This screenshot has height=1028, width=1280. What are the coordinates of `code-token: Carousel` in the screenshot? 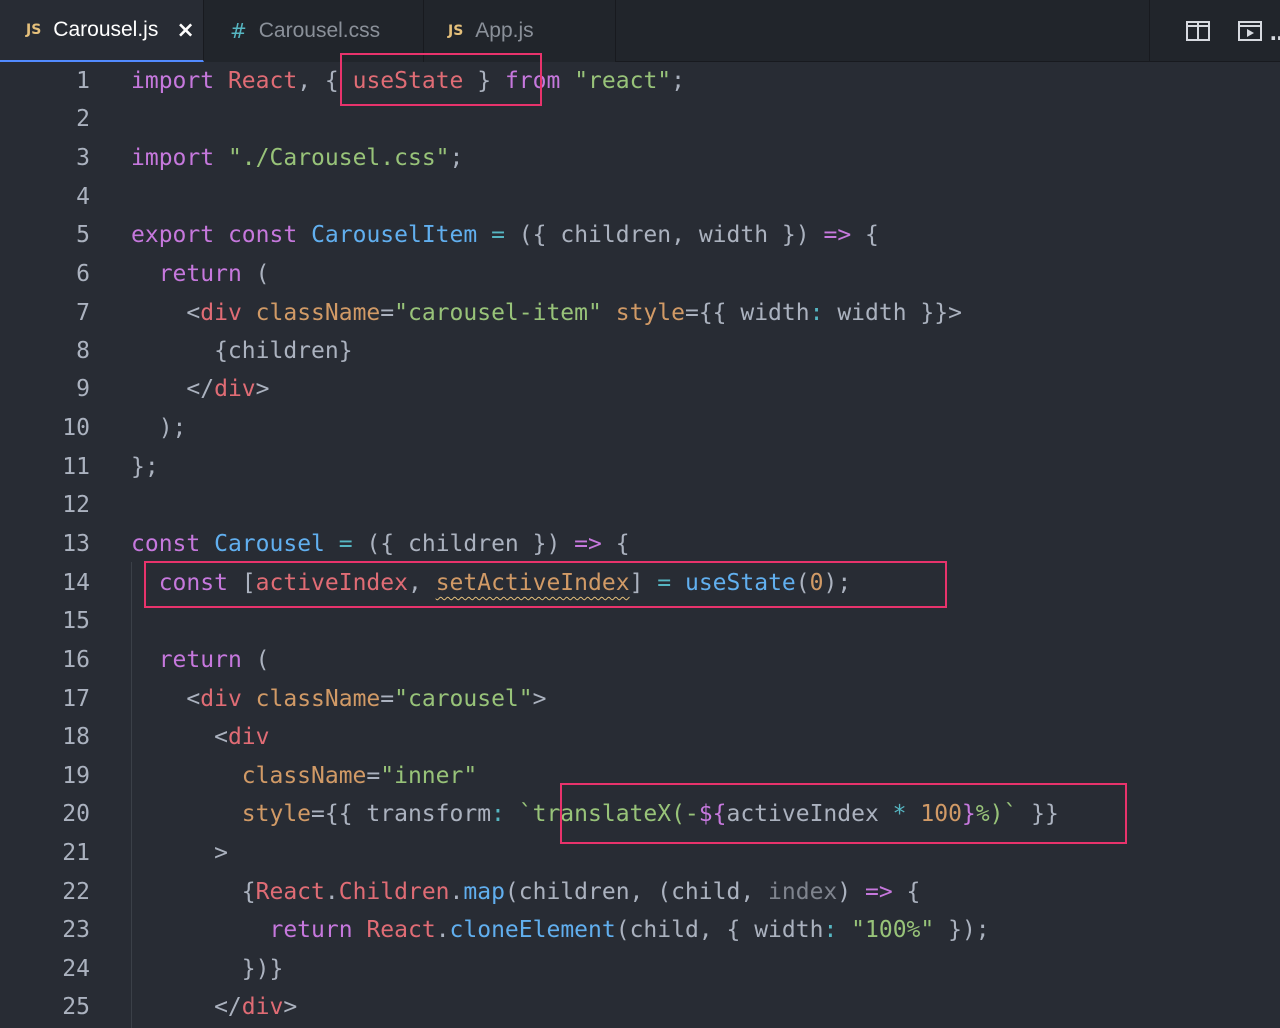 It's located at (269, 544).